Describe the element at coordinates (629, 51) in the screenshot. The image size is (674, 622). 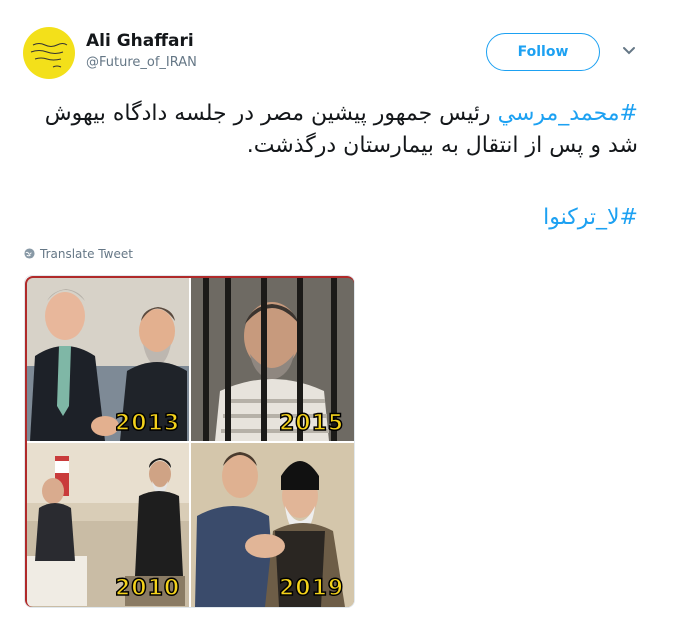
I see `chevron-down-icon` at that location.